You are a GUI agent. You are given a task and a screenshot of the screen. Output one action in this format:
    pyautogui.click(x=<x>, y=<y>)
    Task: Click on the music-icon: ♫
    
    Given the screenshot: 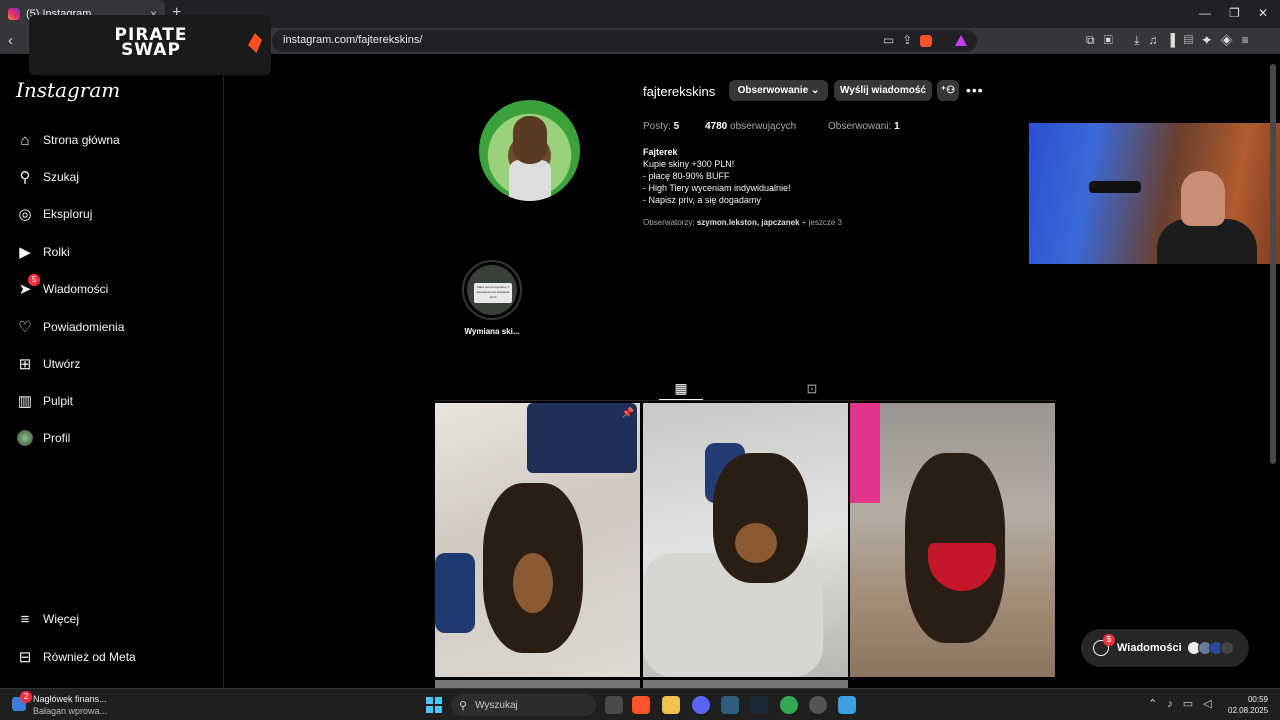 What is the action you would take?
    pyautogui.click(x=1157, y=40)
    